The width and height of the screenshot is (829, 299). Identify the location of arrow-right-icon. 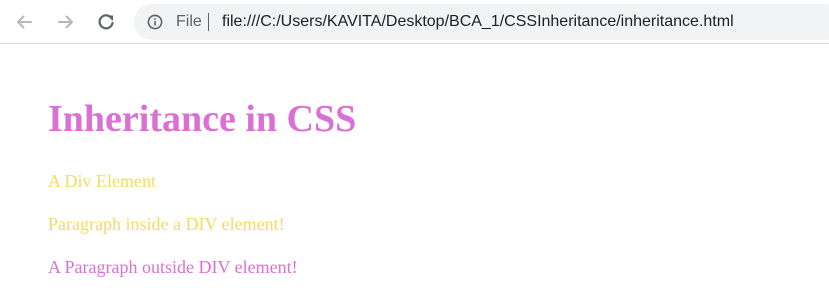
(65, 22).